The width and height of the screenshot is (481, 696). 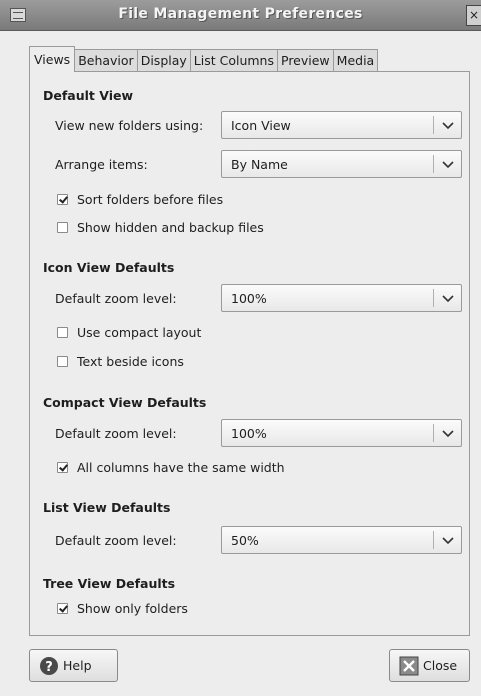 I want to click on tab-display: Display, so click(x=163, y=60).